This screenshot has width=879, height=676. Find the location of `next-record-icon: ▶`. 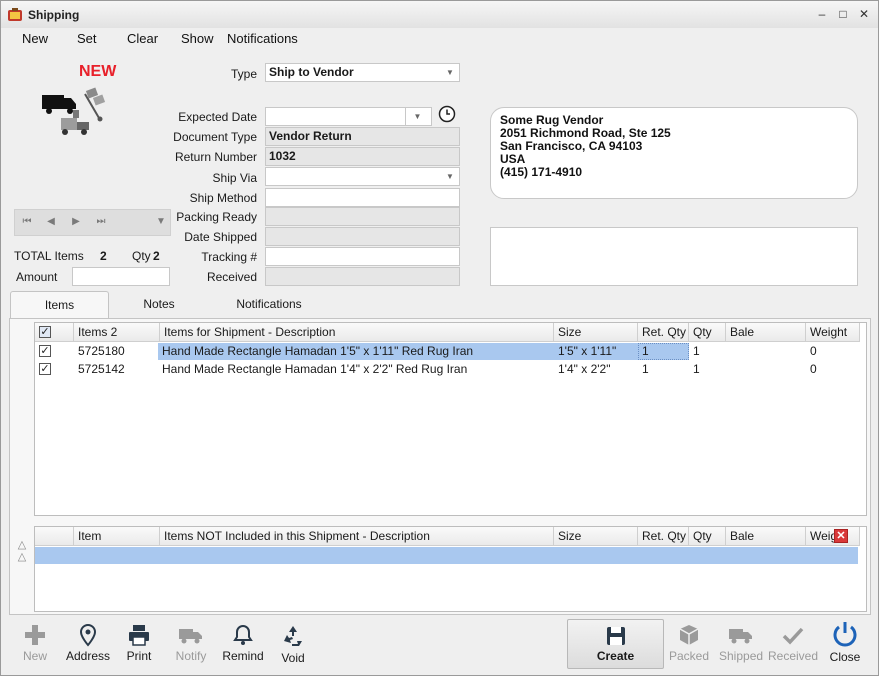

next-record-icon: ▶ is located at coordinates (76, 222).